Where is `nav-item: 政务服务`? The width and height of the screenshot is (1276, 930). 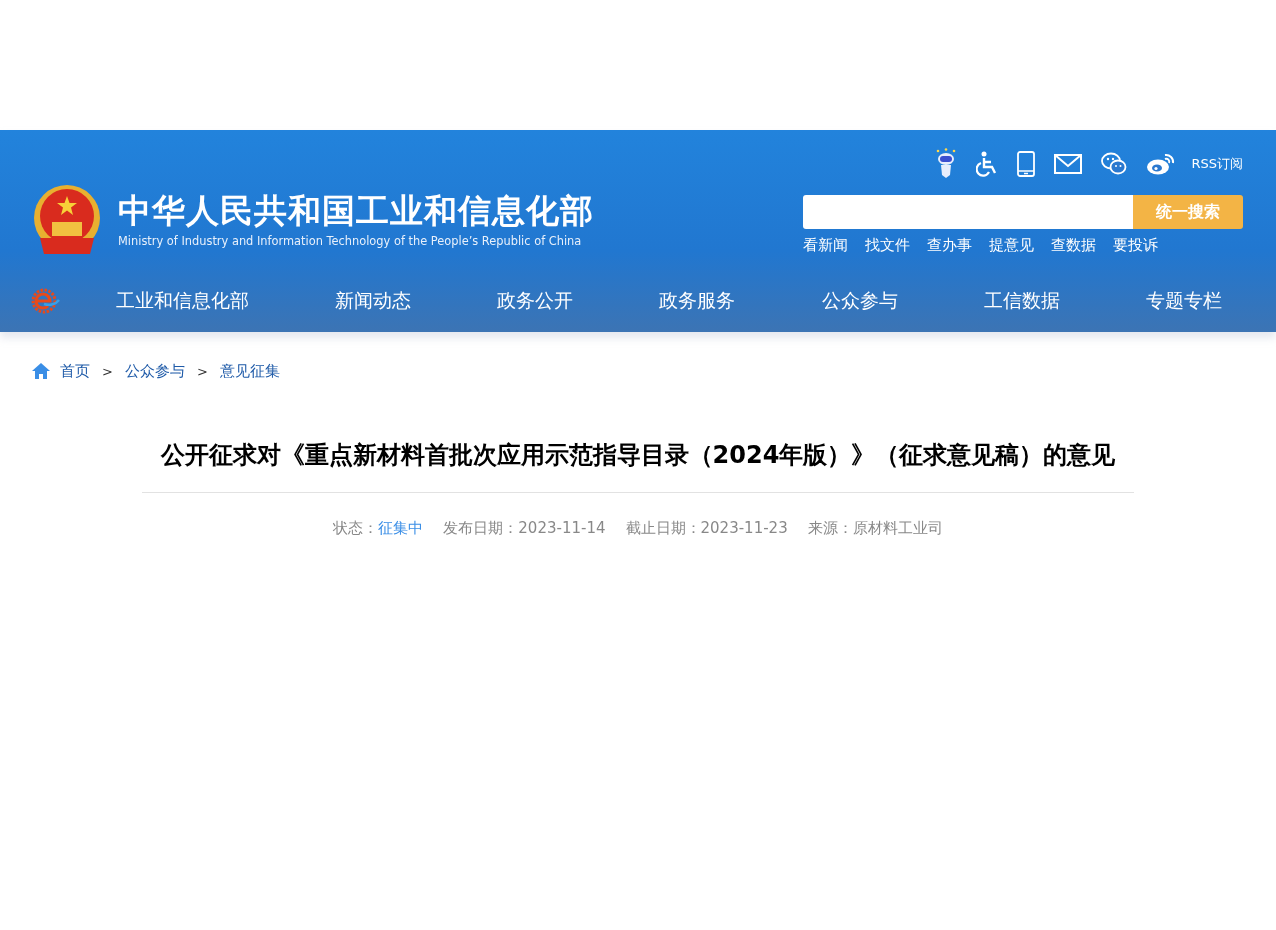 nav-item: 政务服务 is located at coordinates (697, 301).